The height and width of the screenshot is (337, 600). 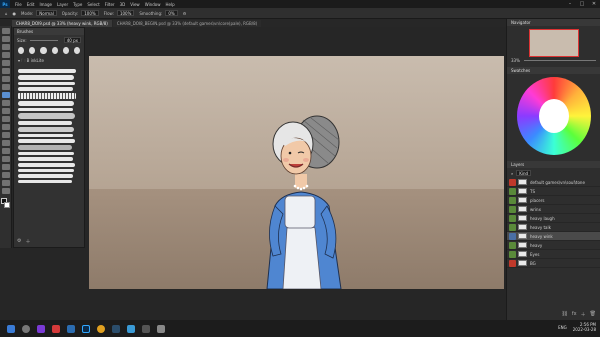 I want to click on shape-tool-icon, so click(x=5, y=175).